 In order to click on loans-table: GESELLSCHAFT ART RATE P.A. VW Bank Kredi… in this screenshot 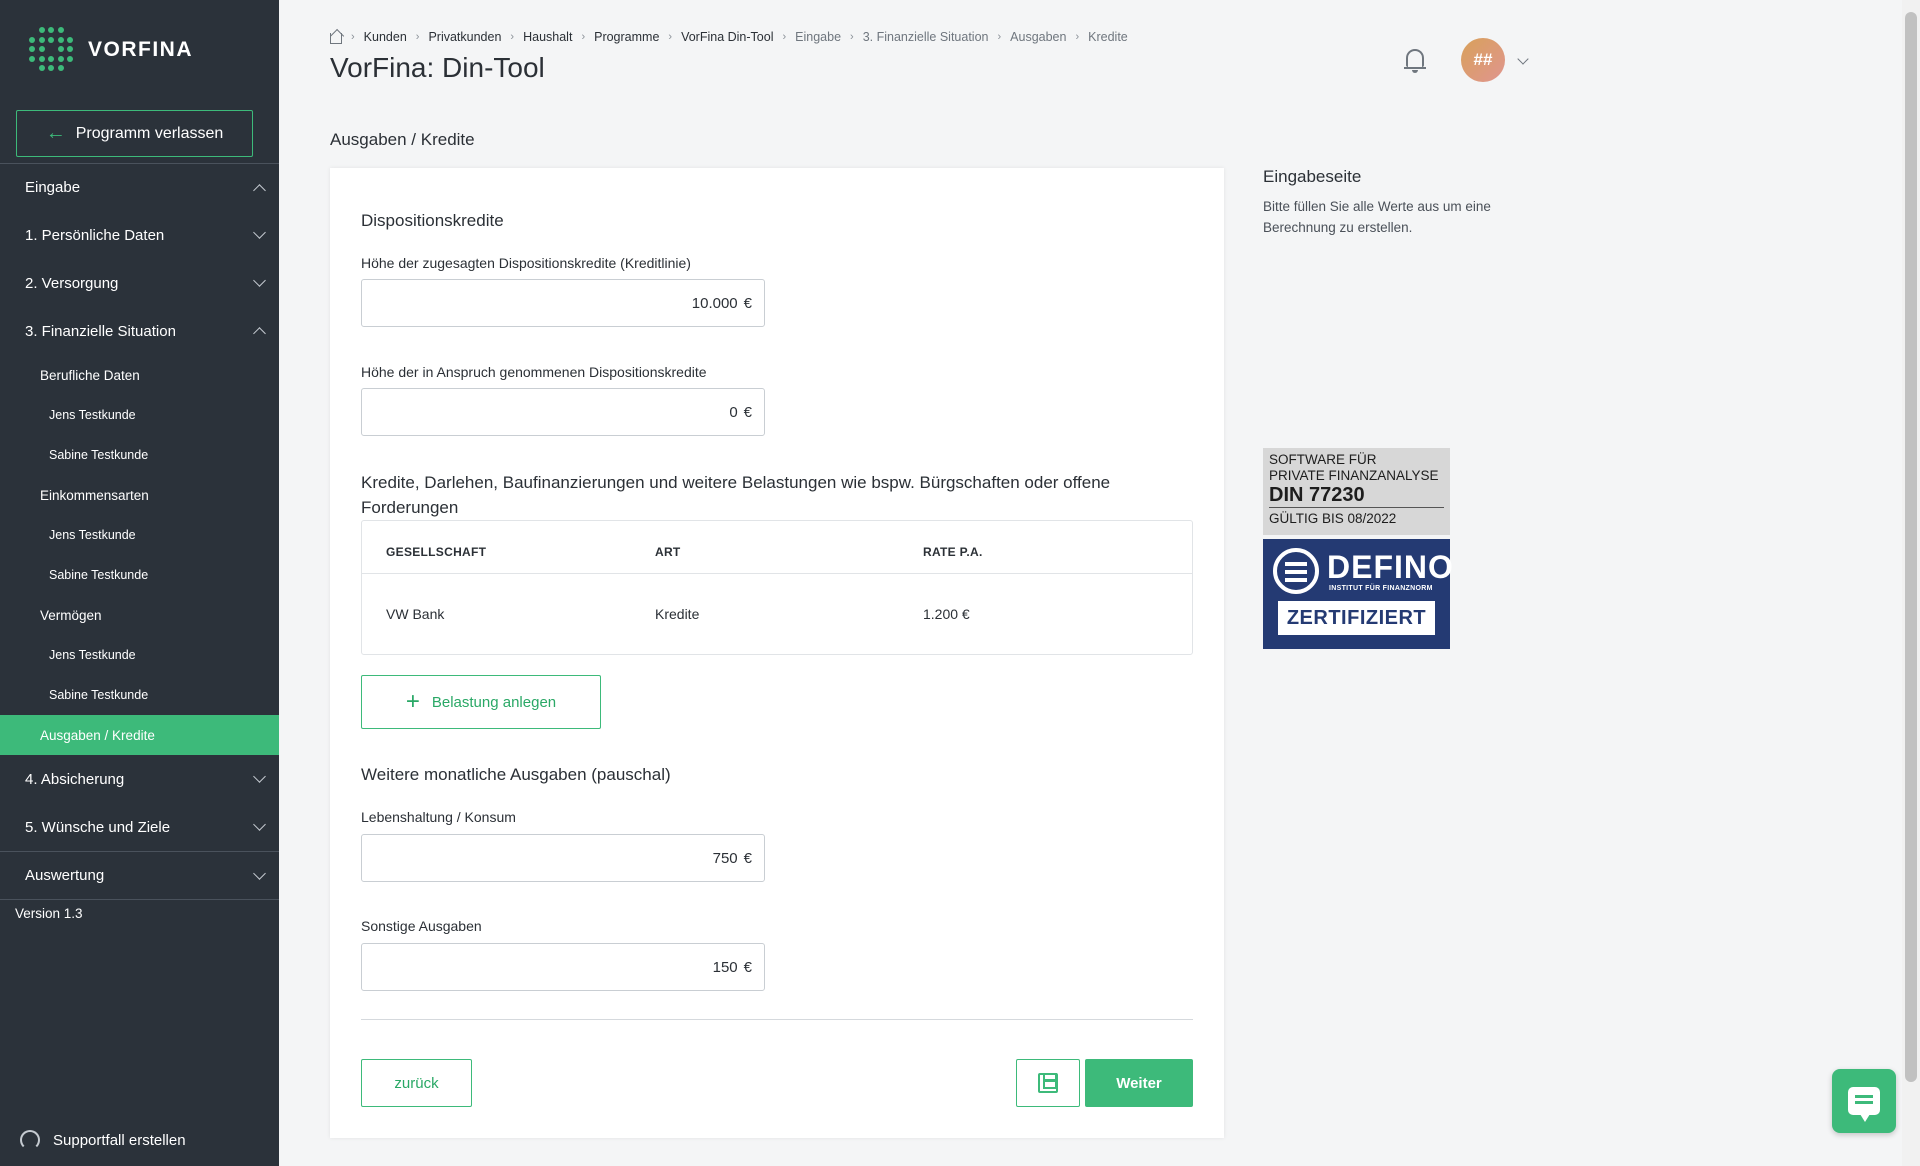, I will do `click(777, 587)`.